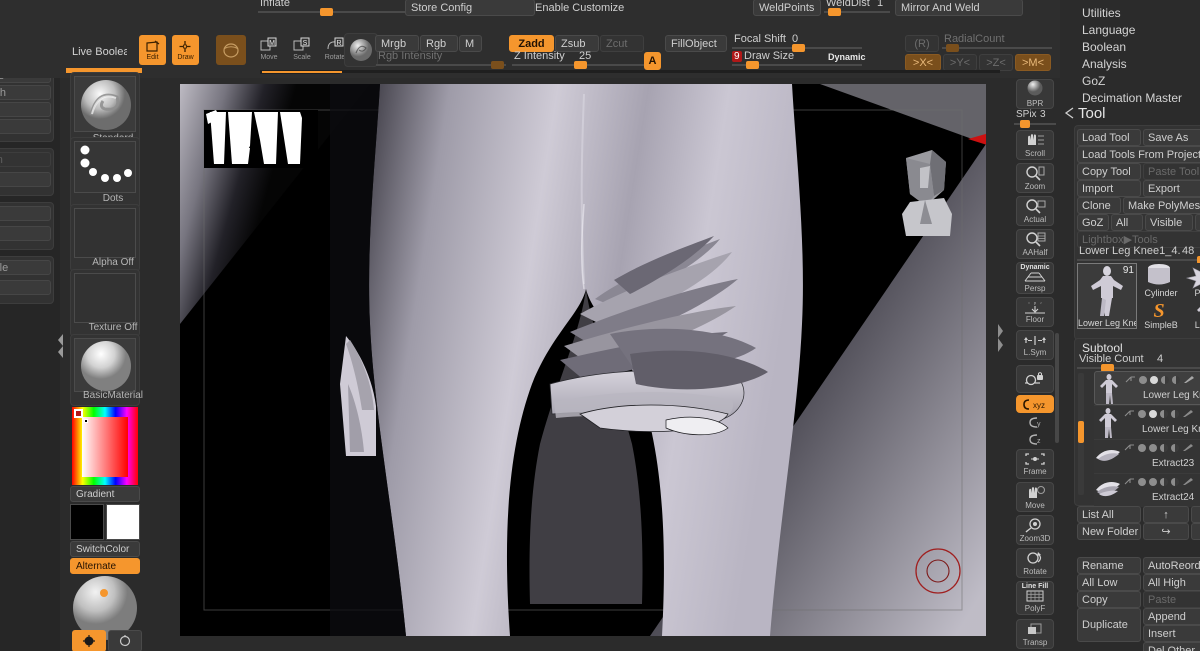  I want to click on tool-thumb-lower: Lower, so click(1192, 314).